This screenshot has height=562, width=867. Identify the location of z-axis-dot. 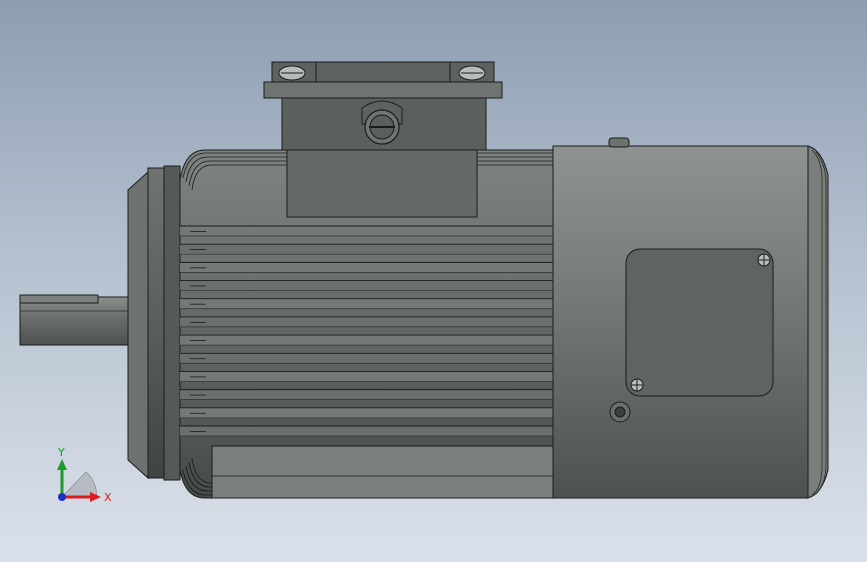
(62, 497).